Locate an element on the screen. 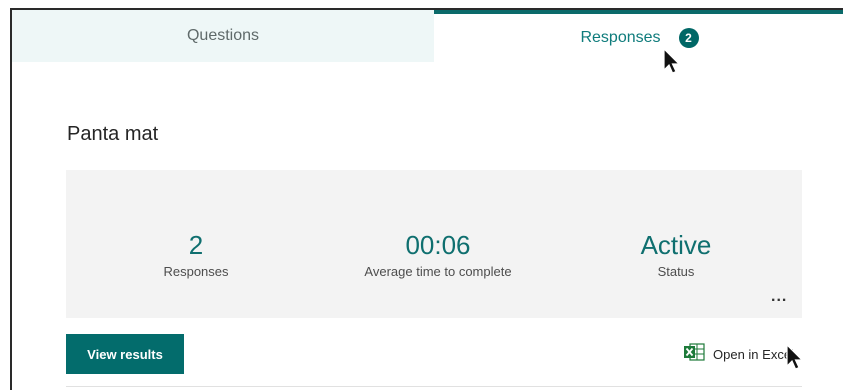  tab-questions: Questions is located at coordinates (223, 36).